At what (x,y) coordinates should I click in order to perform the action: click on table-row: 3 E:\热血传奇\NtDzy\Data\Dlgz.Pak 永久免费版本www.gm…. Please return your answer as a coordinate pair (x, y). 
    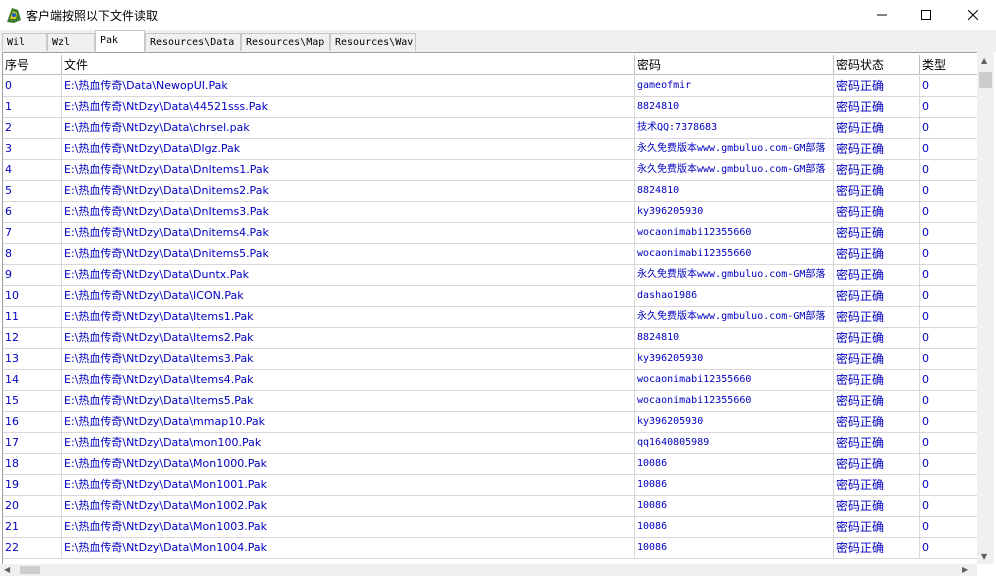
    Looking at the image, I should click on (490, 149).